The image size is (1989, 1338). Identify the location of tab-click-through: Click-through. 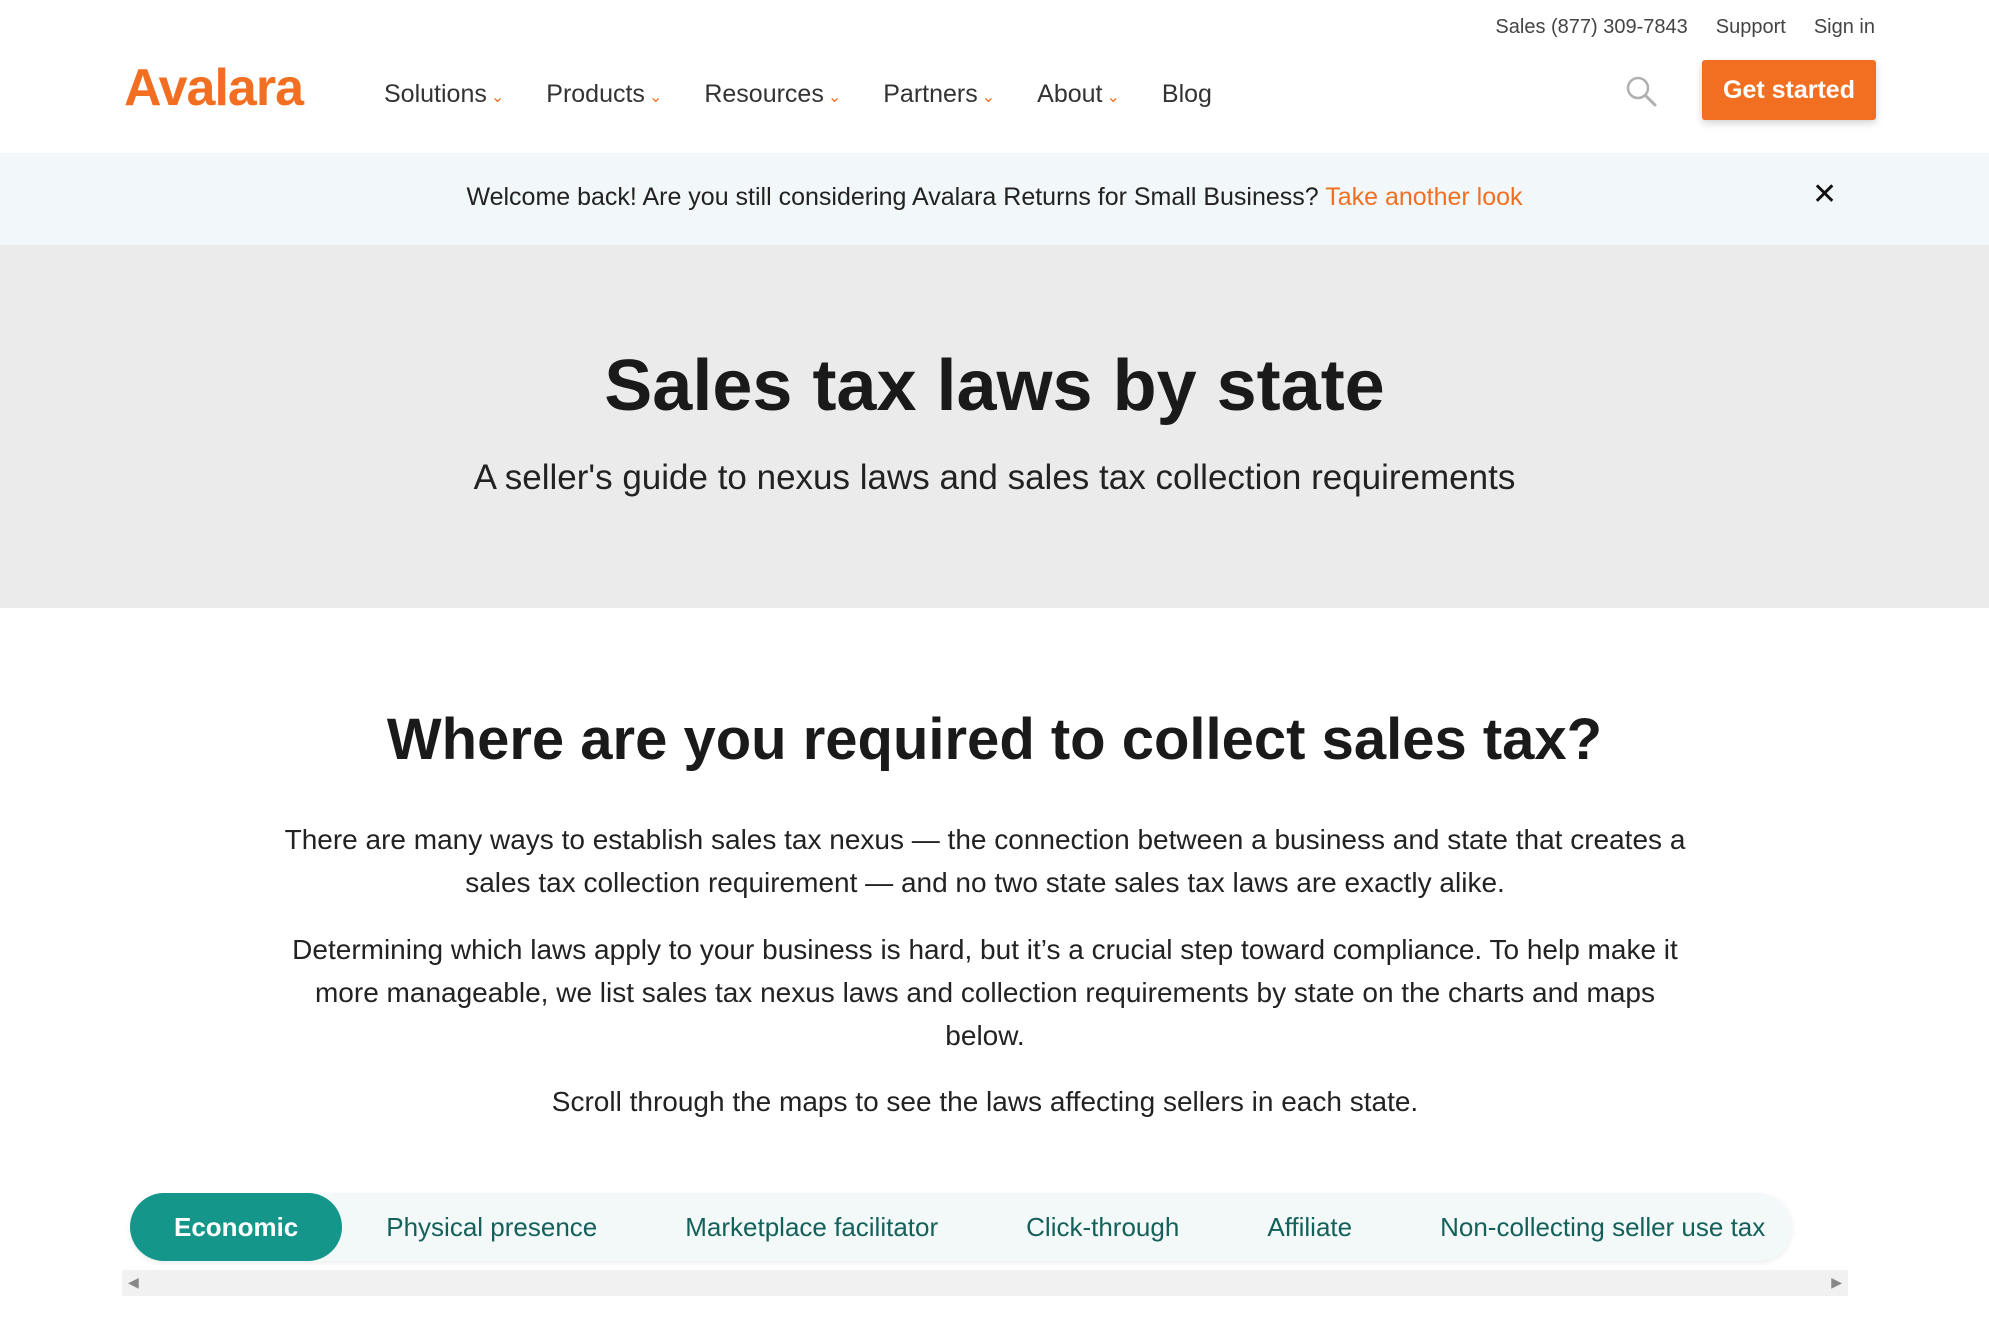
(1102, 1227).